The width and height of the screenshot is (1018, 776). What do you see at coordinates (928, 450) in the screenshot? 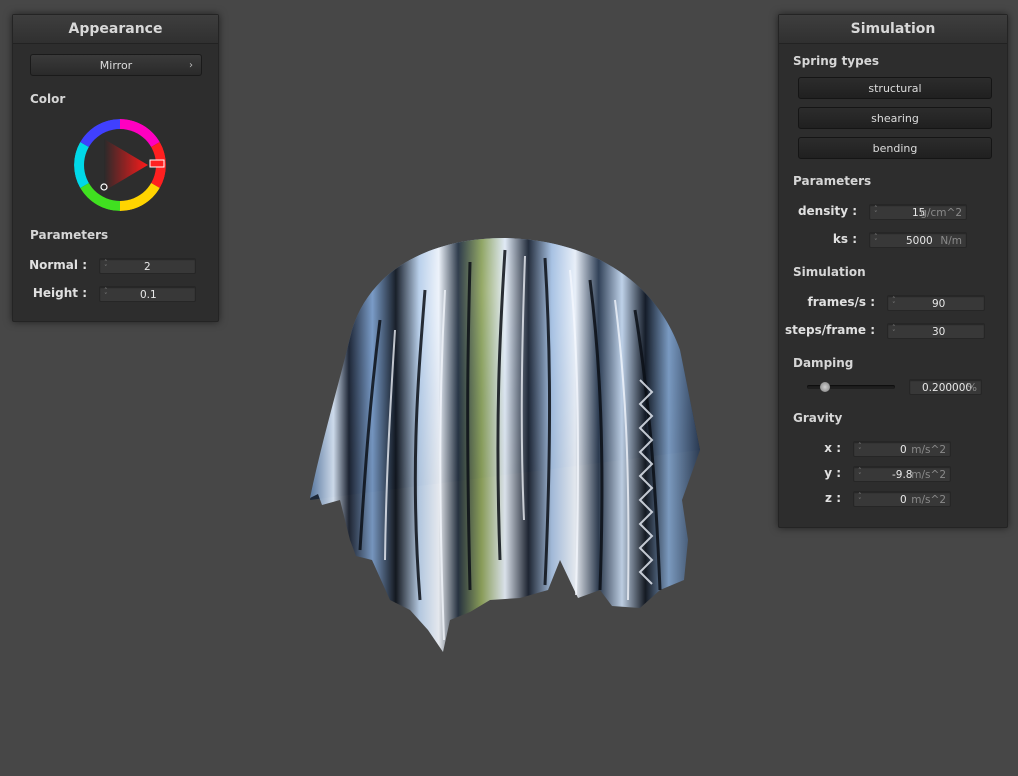
I see `gravity-x-unit: m/s^2` at bounding box center [928, 450].